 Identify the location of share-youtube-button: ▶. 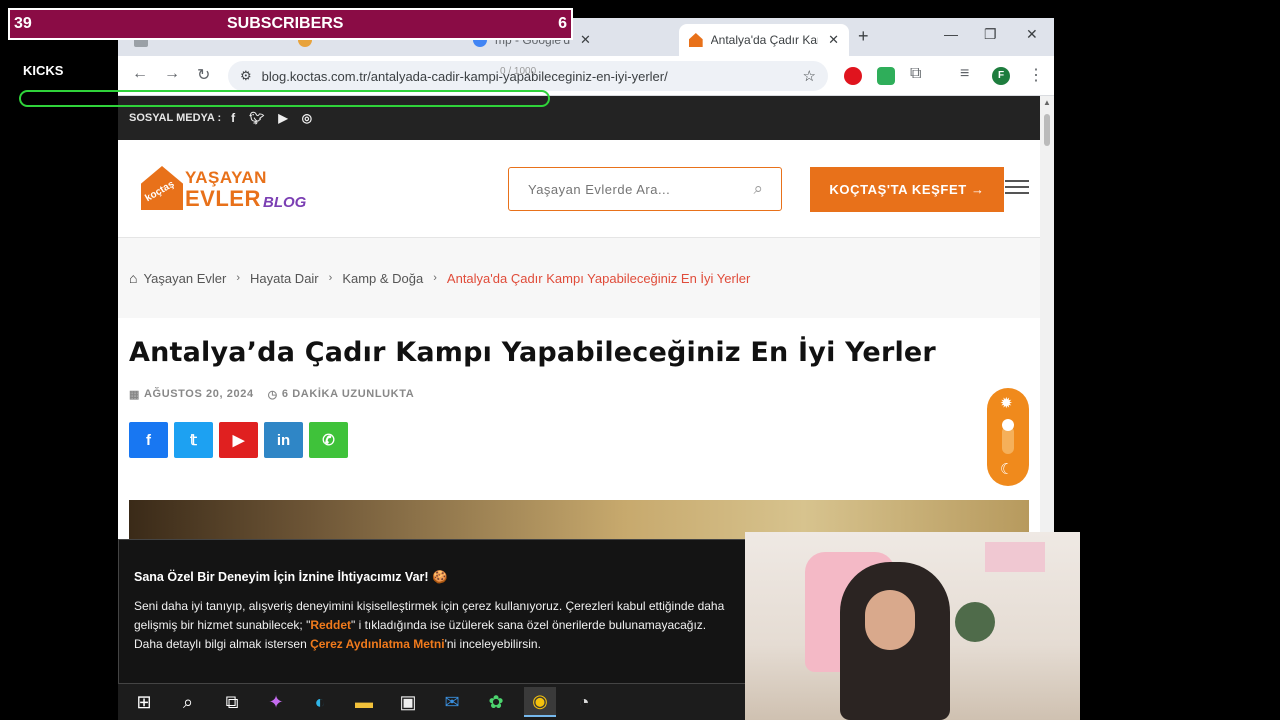
(238, 440).